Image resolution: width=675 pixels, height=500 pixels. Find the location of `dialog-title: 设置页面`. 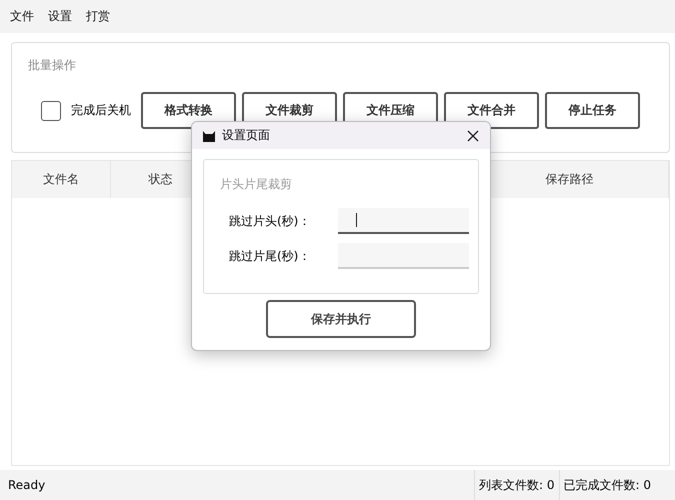

dialog-title: 设置页面 is located at coordinates (246, 135).